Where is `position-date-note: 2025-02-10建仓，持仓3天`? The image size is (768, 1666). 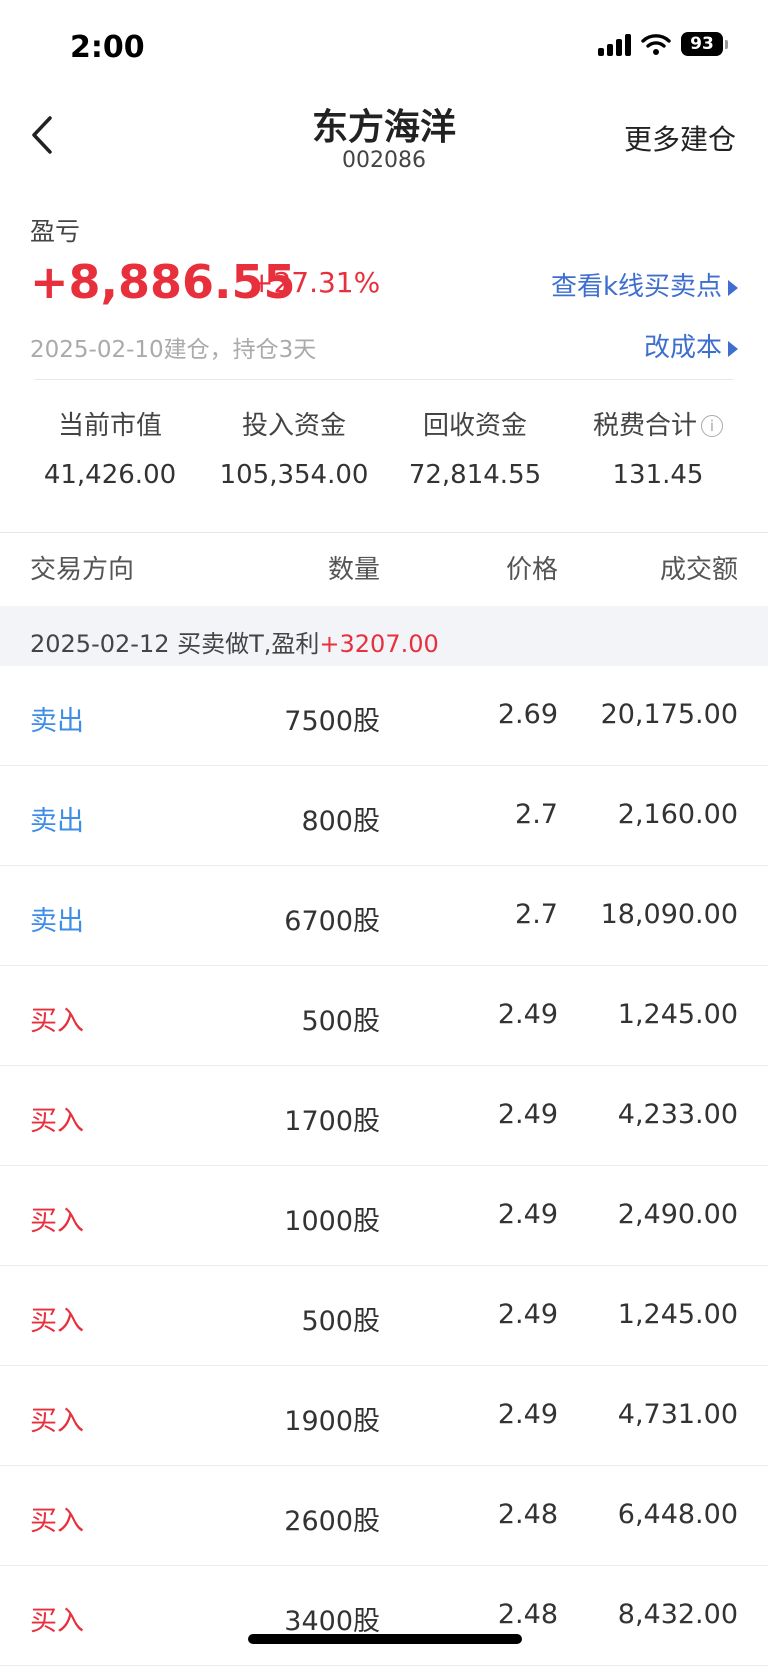 position-date-note: 2025-02-10建仓，持仓3天 is located at coordinates (173, 350).